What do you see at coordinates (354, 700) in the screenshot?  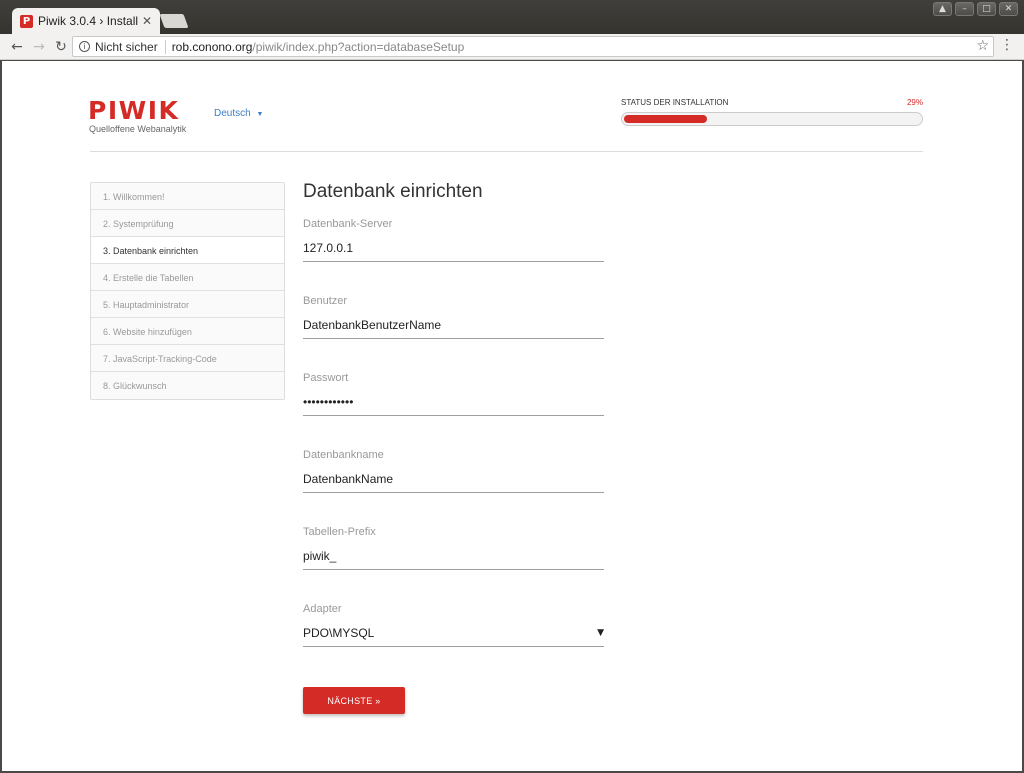 I see `next-button: NÄCHSTE »` at bounding box center [354, 700].